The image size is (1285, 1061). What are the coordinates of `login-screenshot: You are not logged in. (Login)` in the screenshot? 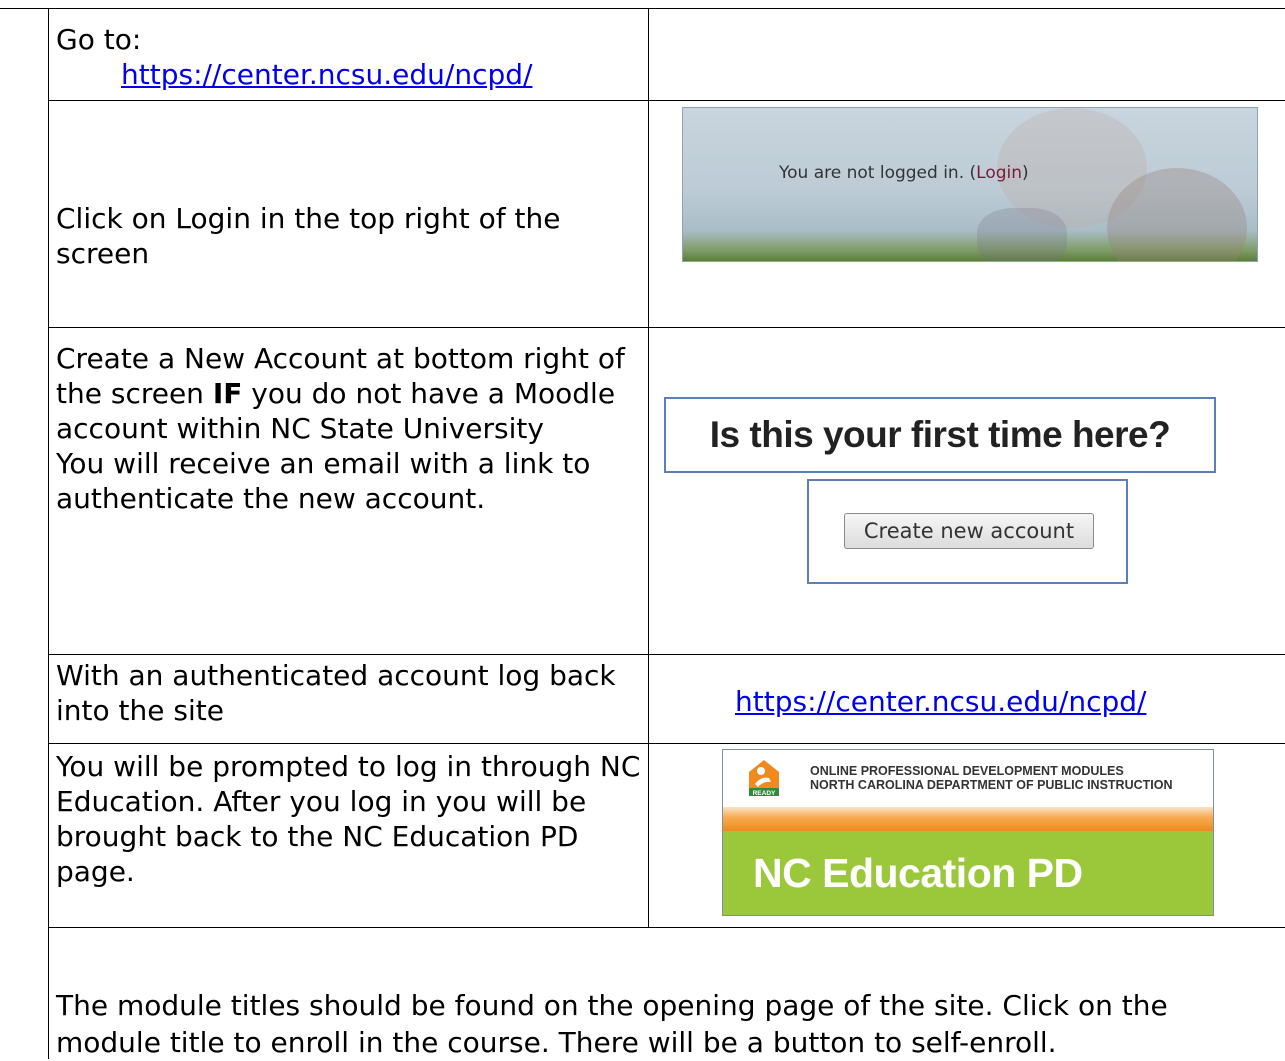 It's located at (970, 184).